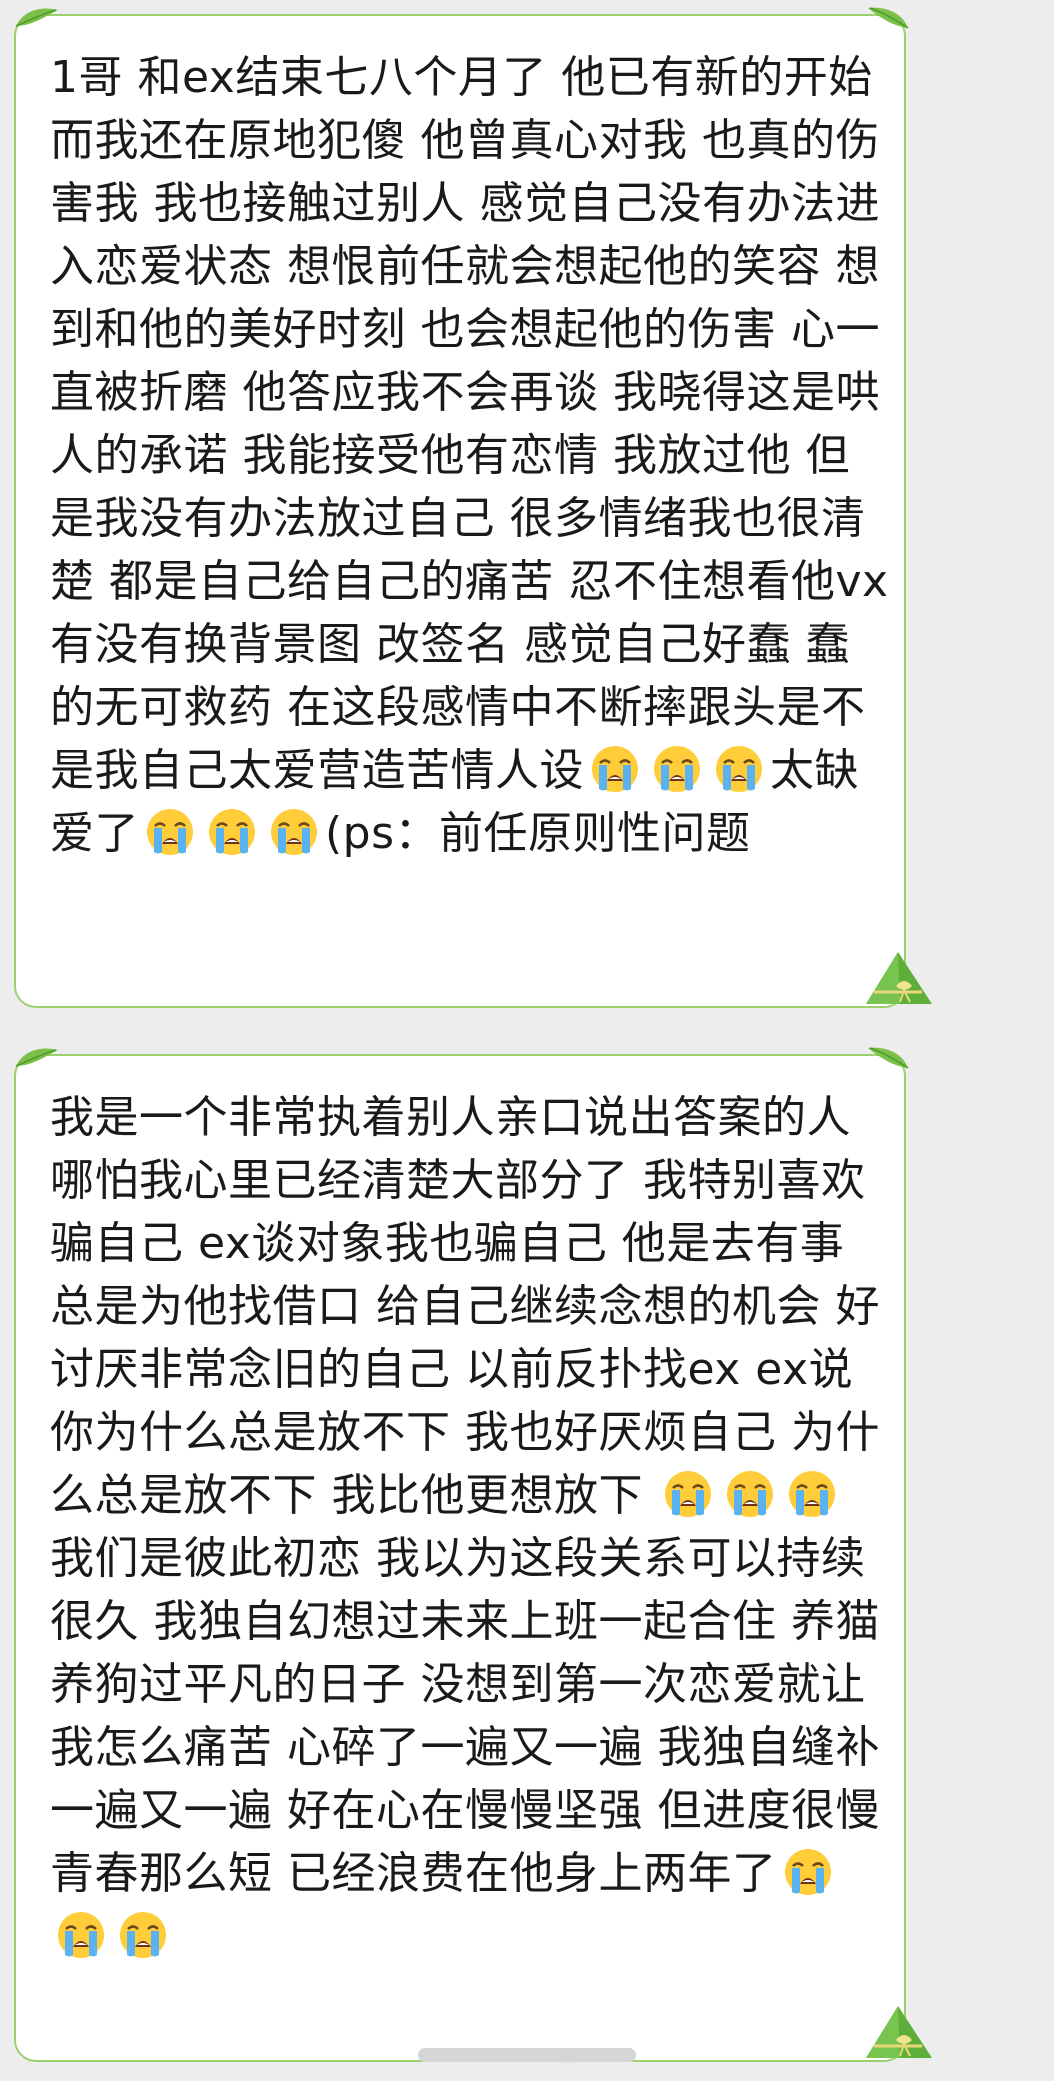 Image resolution: width=1054 pixels, height=2081 pixels. What do you see at coordinates (527, 2055) in the screenshot?
I see `scroll-indicator` at bounding box center [527, 2055].